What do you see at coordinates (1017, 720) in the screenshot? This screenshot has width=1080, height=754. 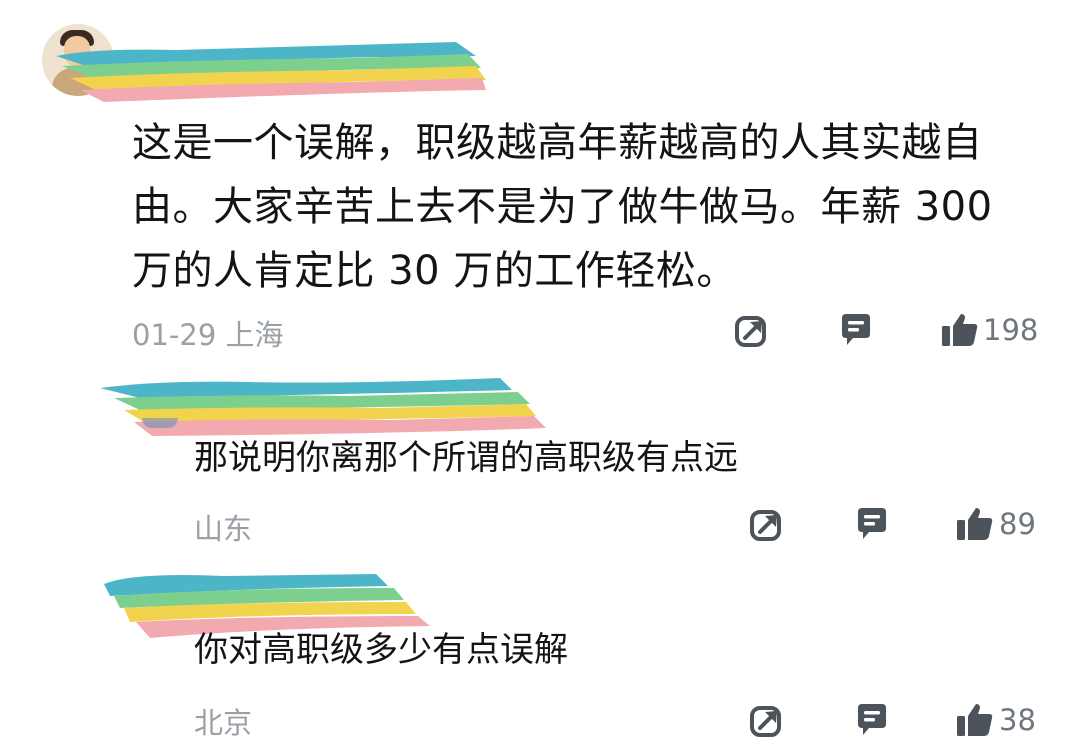 I see `like-count: 38` at bounding box center [1017, 720].